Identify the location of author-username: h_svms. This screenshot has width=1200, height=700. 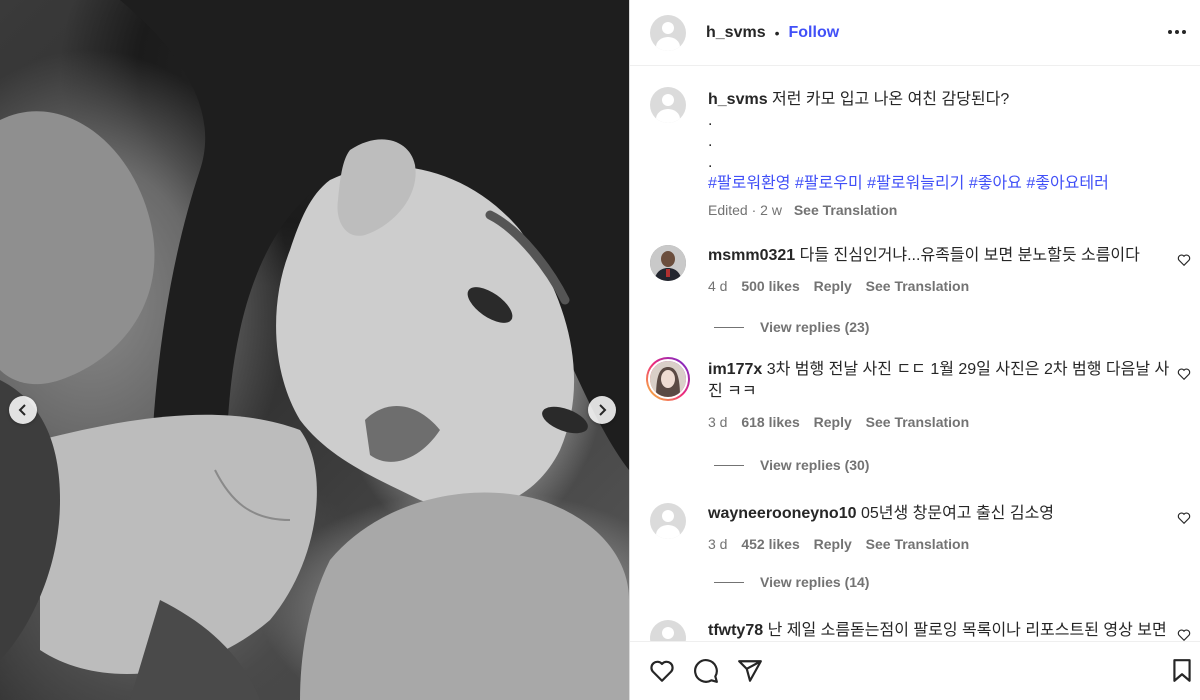
(736, 33).